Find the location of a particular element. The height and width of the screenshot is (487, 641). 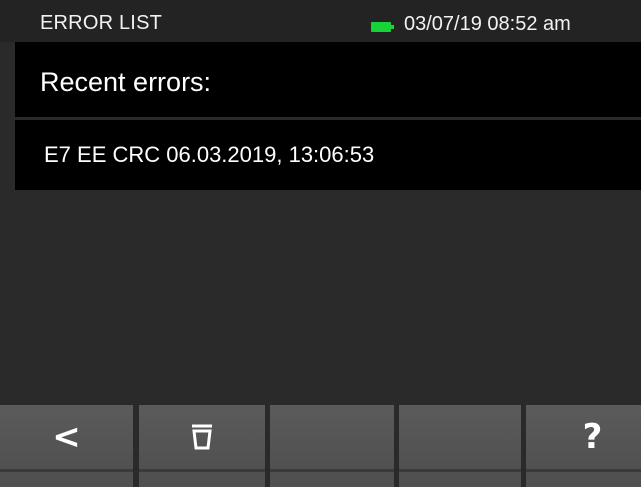

trash-icon is located at coordinates (202, 437).